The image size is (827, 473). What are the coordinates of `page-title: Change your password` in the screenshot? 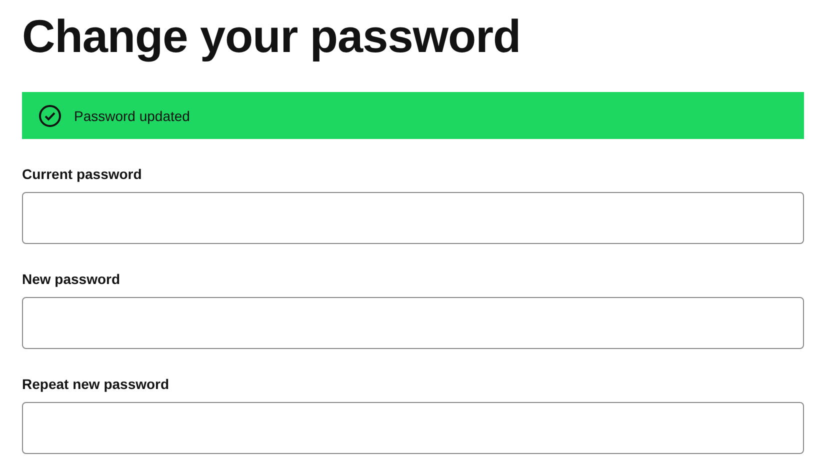 It's located at (271, 36).